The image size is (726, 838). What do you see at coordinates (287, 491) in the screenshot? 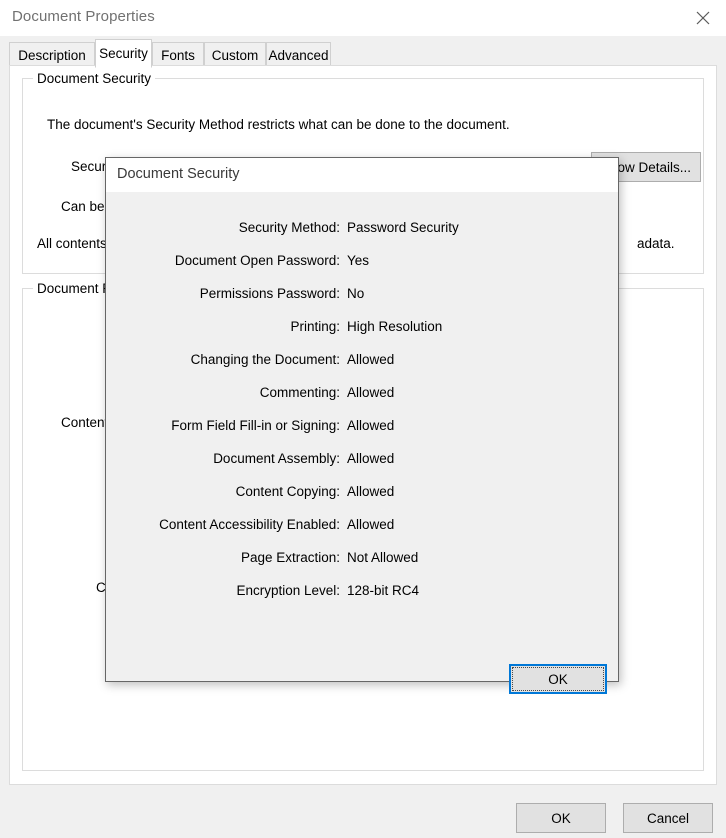
I see `property-label: Content Copying:` at bounding box center [287, 491].